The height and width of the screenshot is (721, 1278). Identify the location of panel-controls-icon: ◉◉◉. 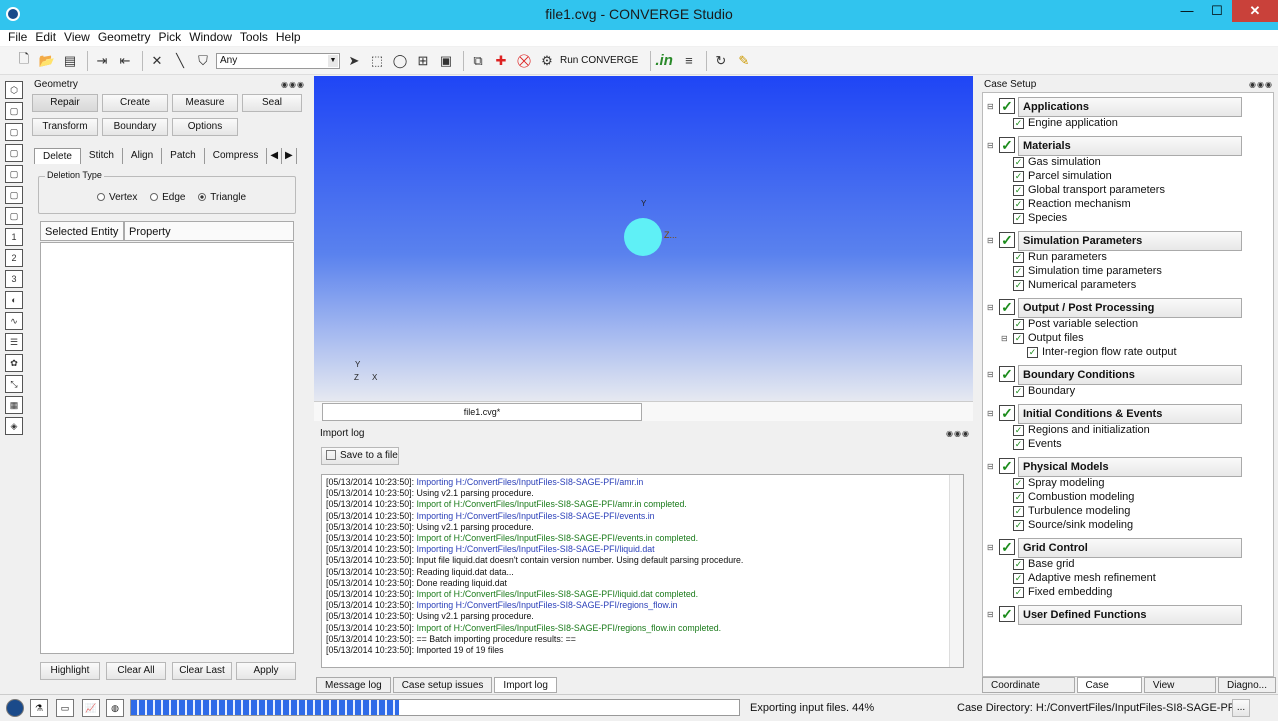
(1261, 85).